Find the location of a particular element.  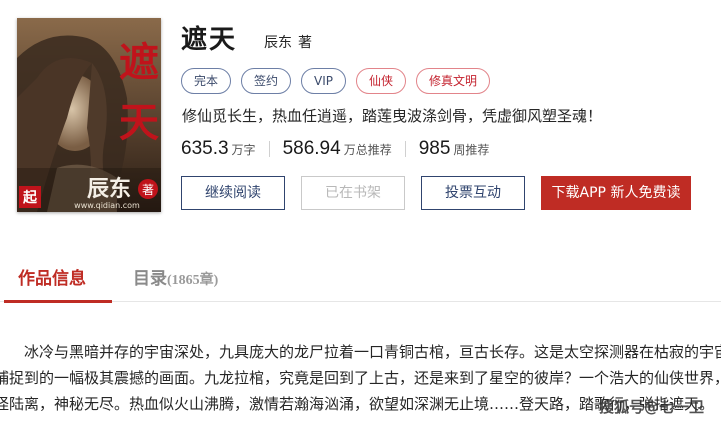

book-title: 遮天 is located at coordinates (209, 40).